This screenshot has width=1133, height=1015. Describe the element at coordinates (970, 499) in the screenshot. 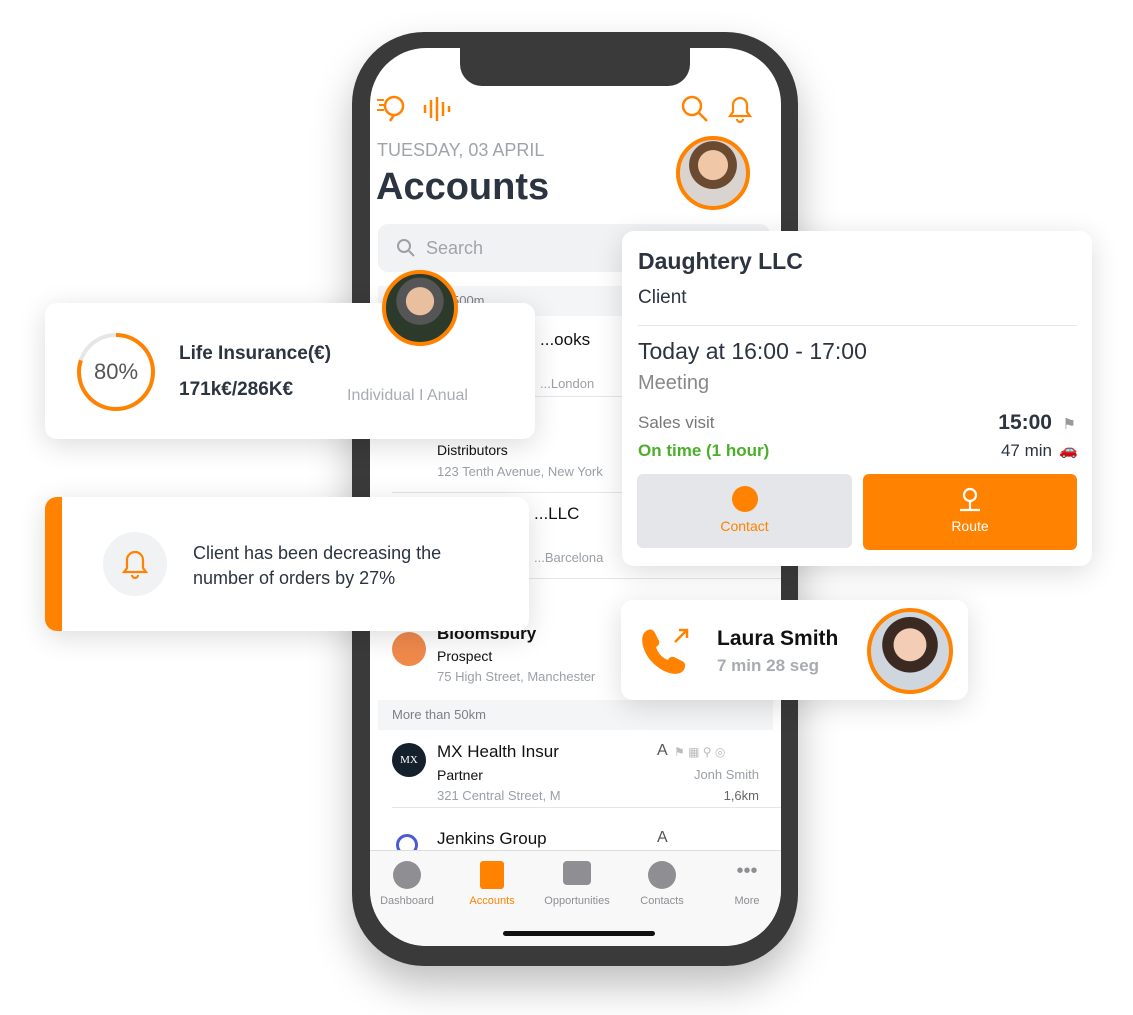

I see `map-pin-icon` at that location.